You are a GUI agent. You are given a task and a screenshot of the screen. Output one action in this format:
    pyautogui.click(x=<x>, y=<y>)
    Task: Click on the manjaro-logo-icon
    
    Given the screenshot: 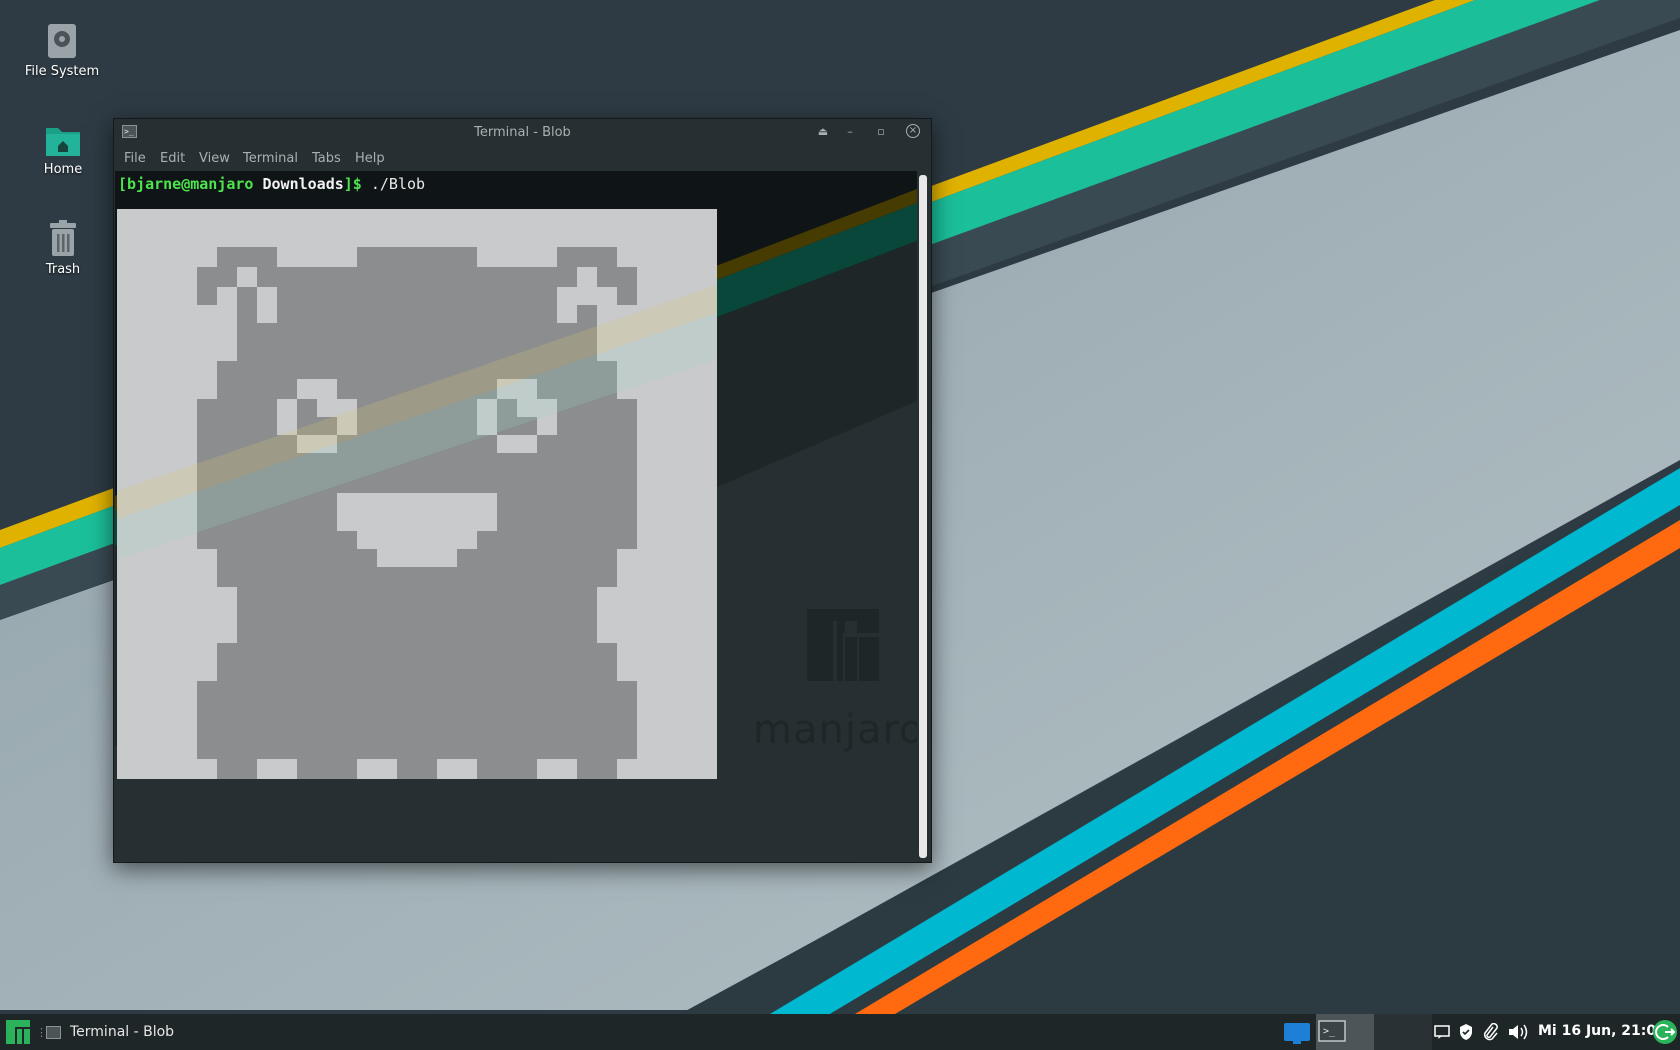 What is the action you would take?
    pyautogui.click(x=843, y=645)
    